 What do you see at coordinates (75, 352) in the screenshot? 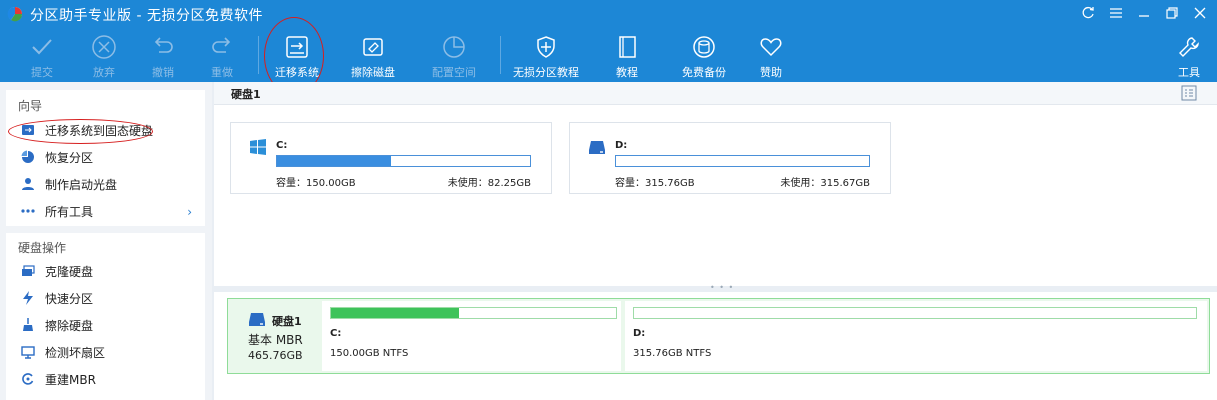
I see `sidebar-item-label: 检测坏扇区` at bounding box center [75, 352].